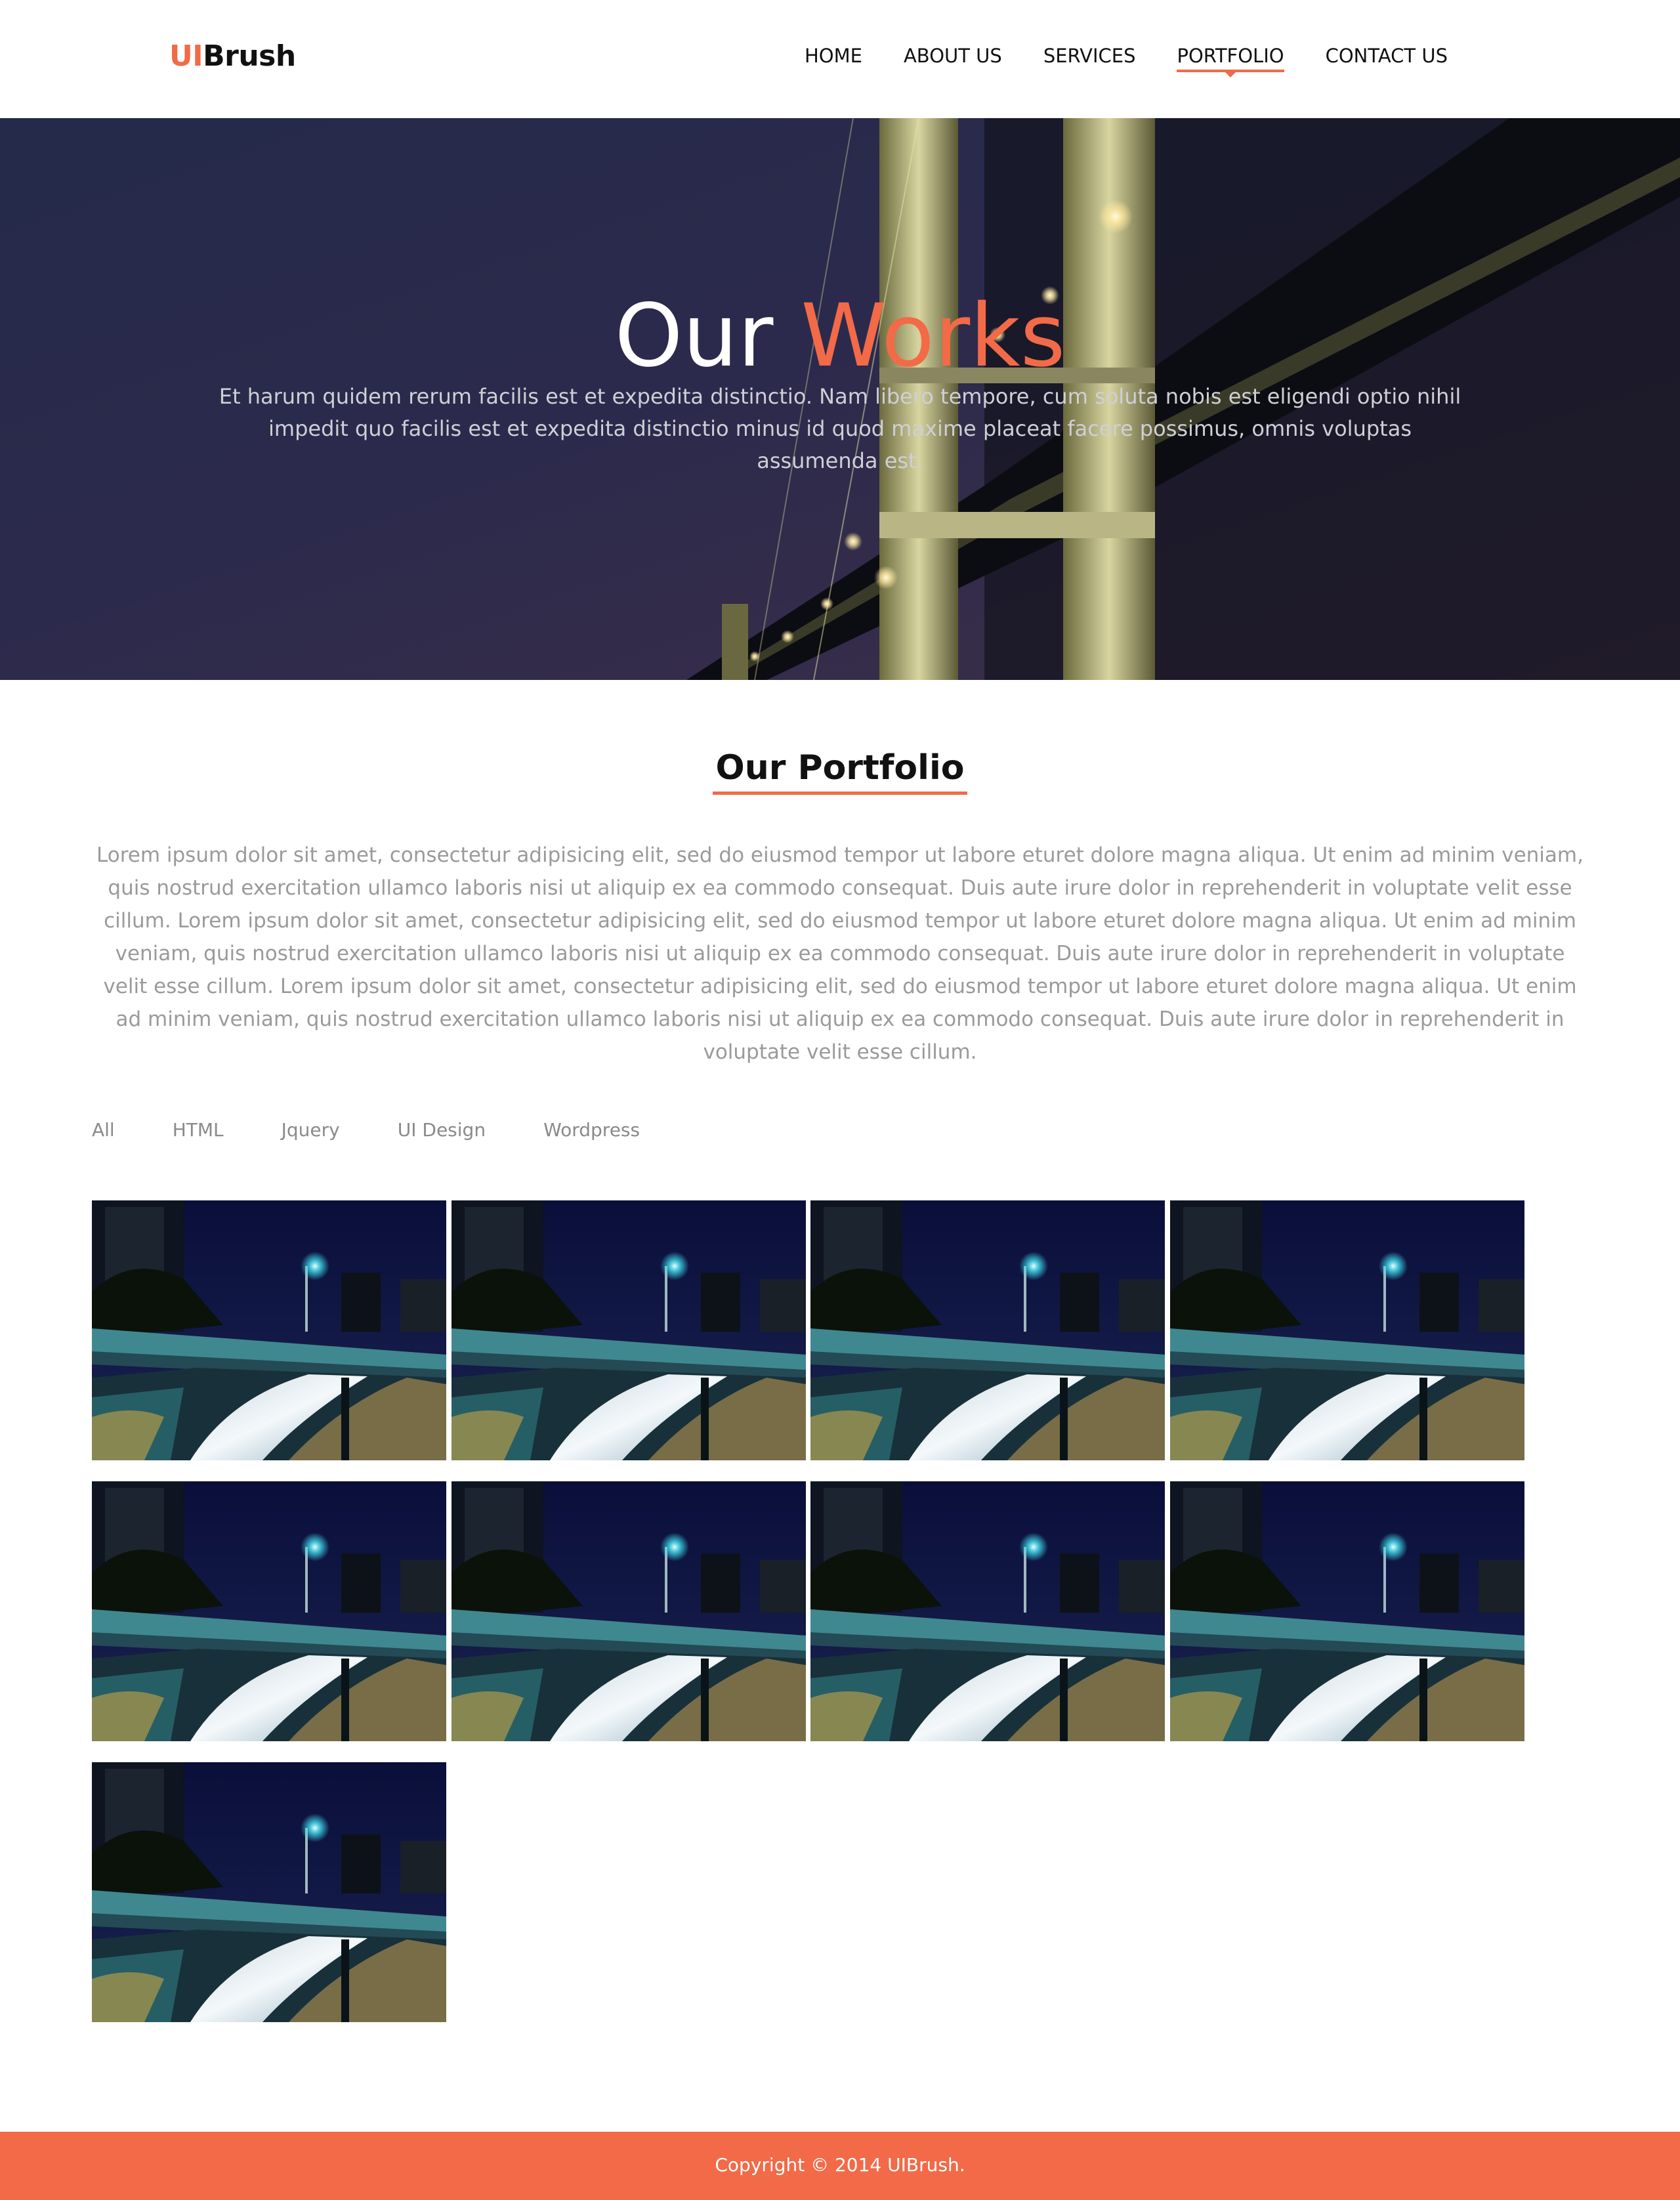 This screenshot has height=2200, width=1680. What do you see at coordinates (103, 1130) in the screenshot?
I see `filter-all: All` at bounding box center [103, 1130].